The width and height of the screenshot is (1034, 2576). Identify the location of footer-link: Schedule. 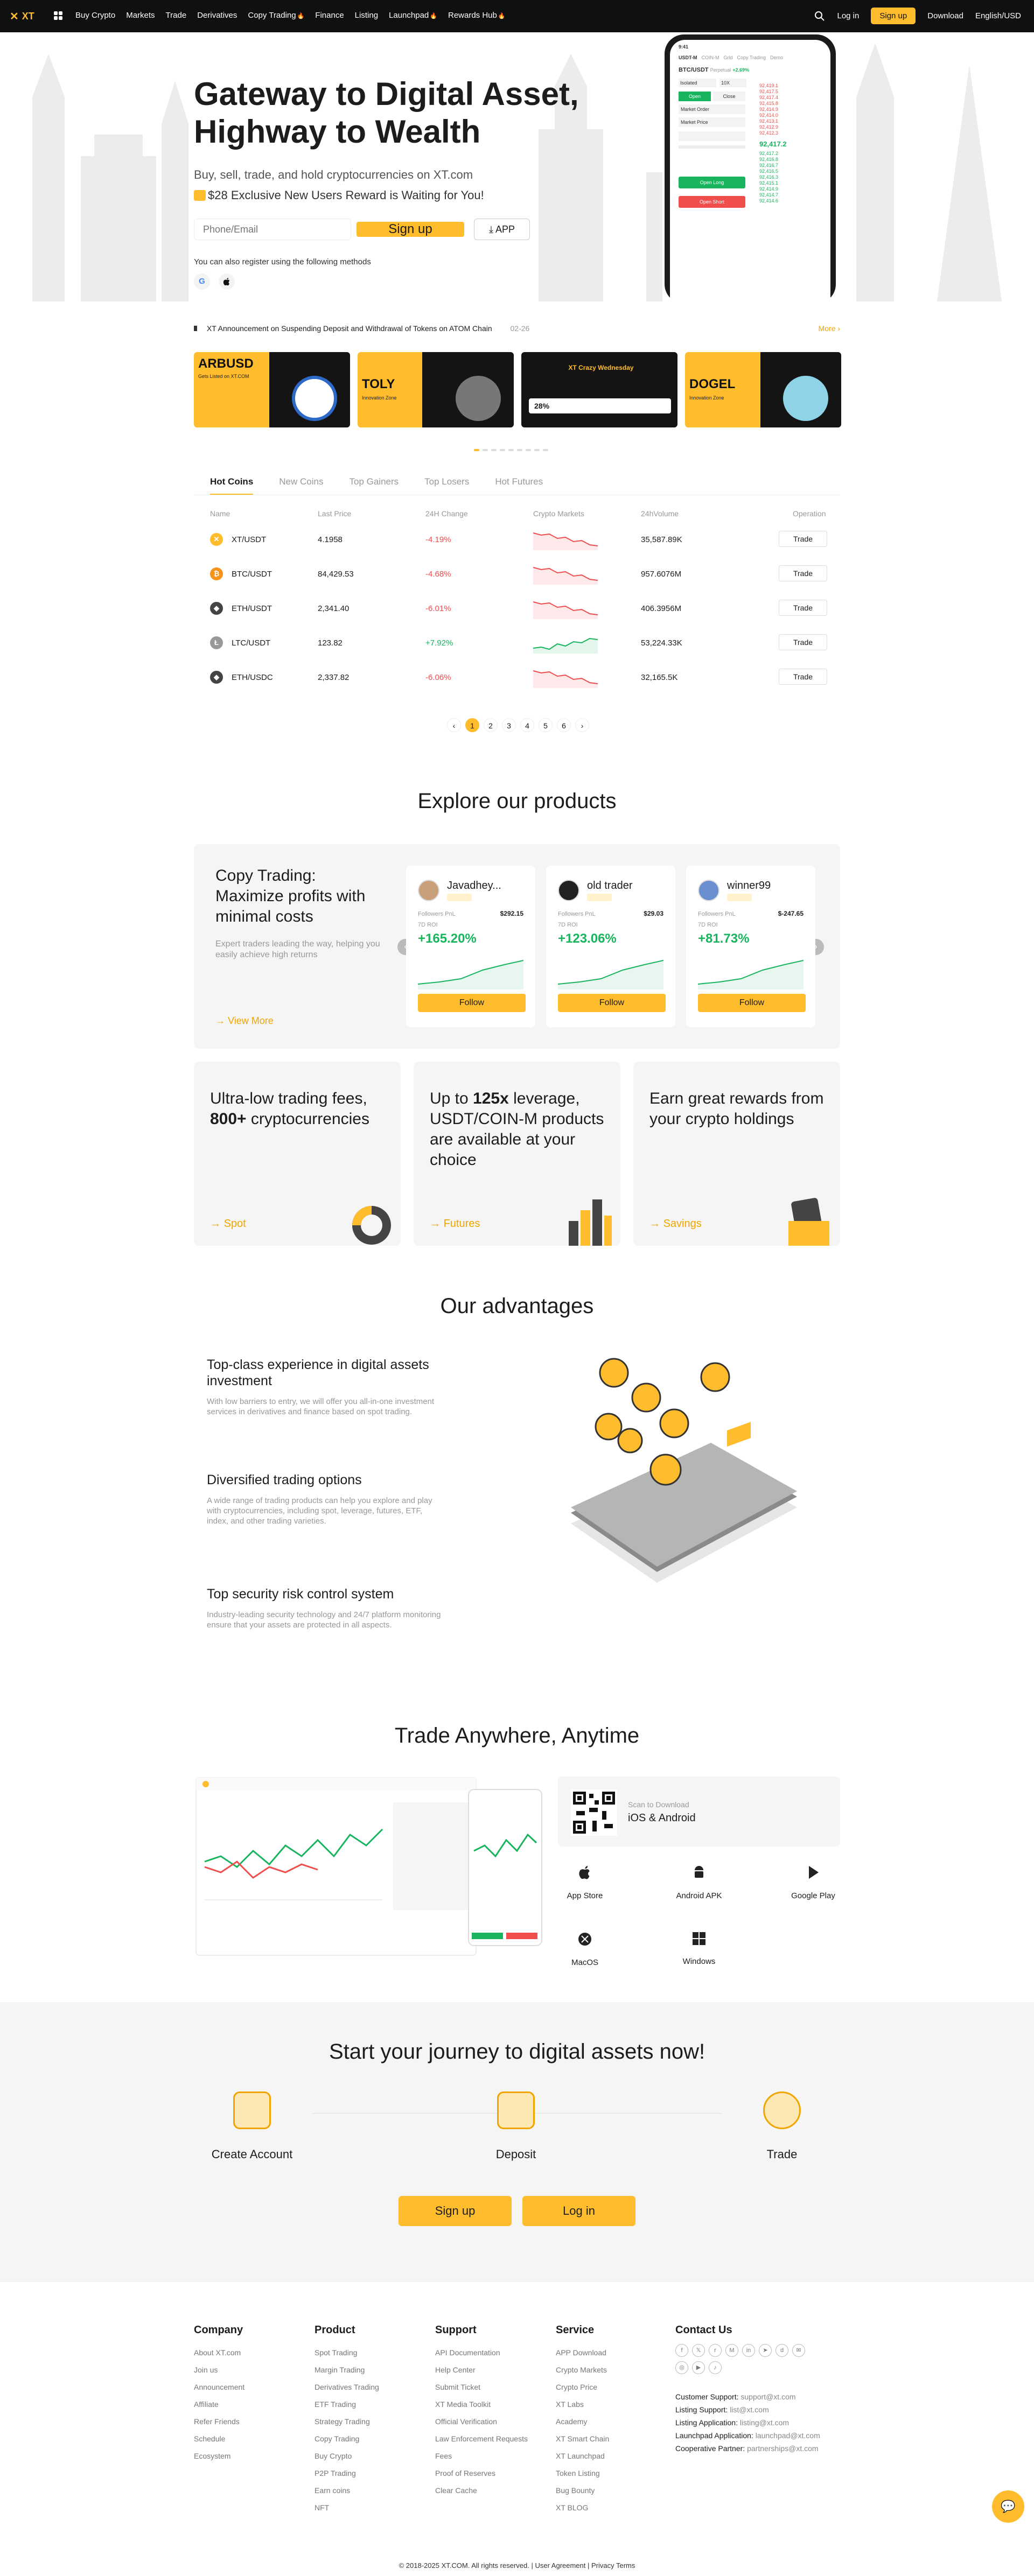
(219, 2438).